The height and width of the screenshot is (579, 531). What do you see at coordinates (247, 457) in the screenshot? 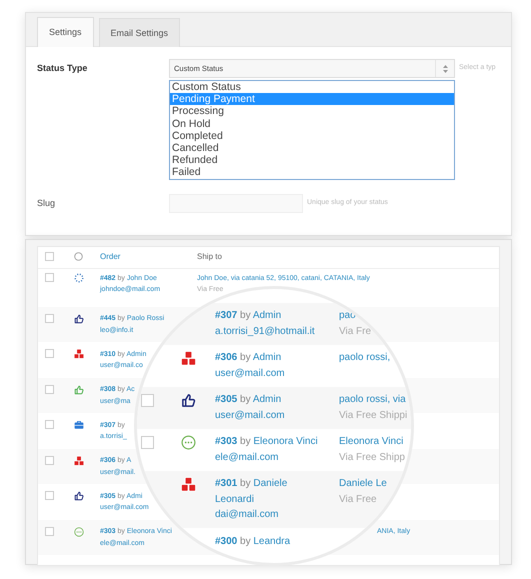
I see `customer-email: ele@mail.com` at bounding box center [247, 457].